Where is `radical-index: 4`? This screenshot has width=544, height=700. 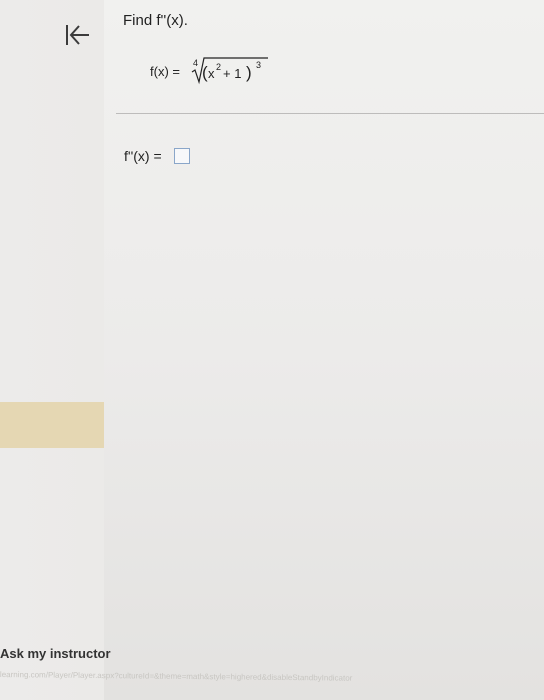 radical-index: 4 is located at coordinates (195, 63).